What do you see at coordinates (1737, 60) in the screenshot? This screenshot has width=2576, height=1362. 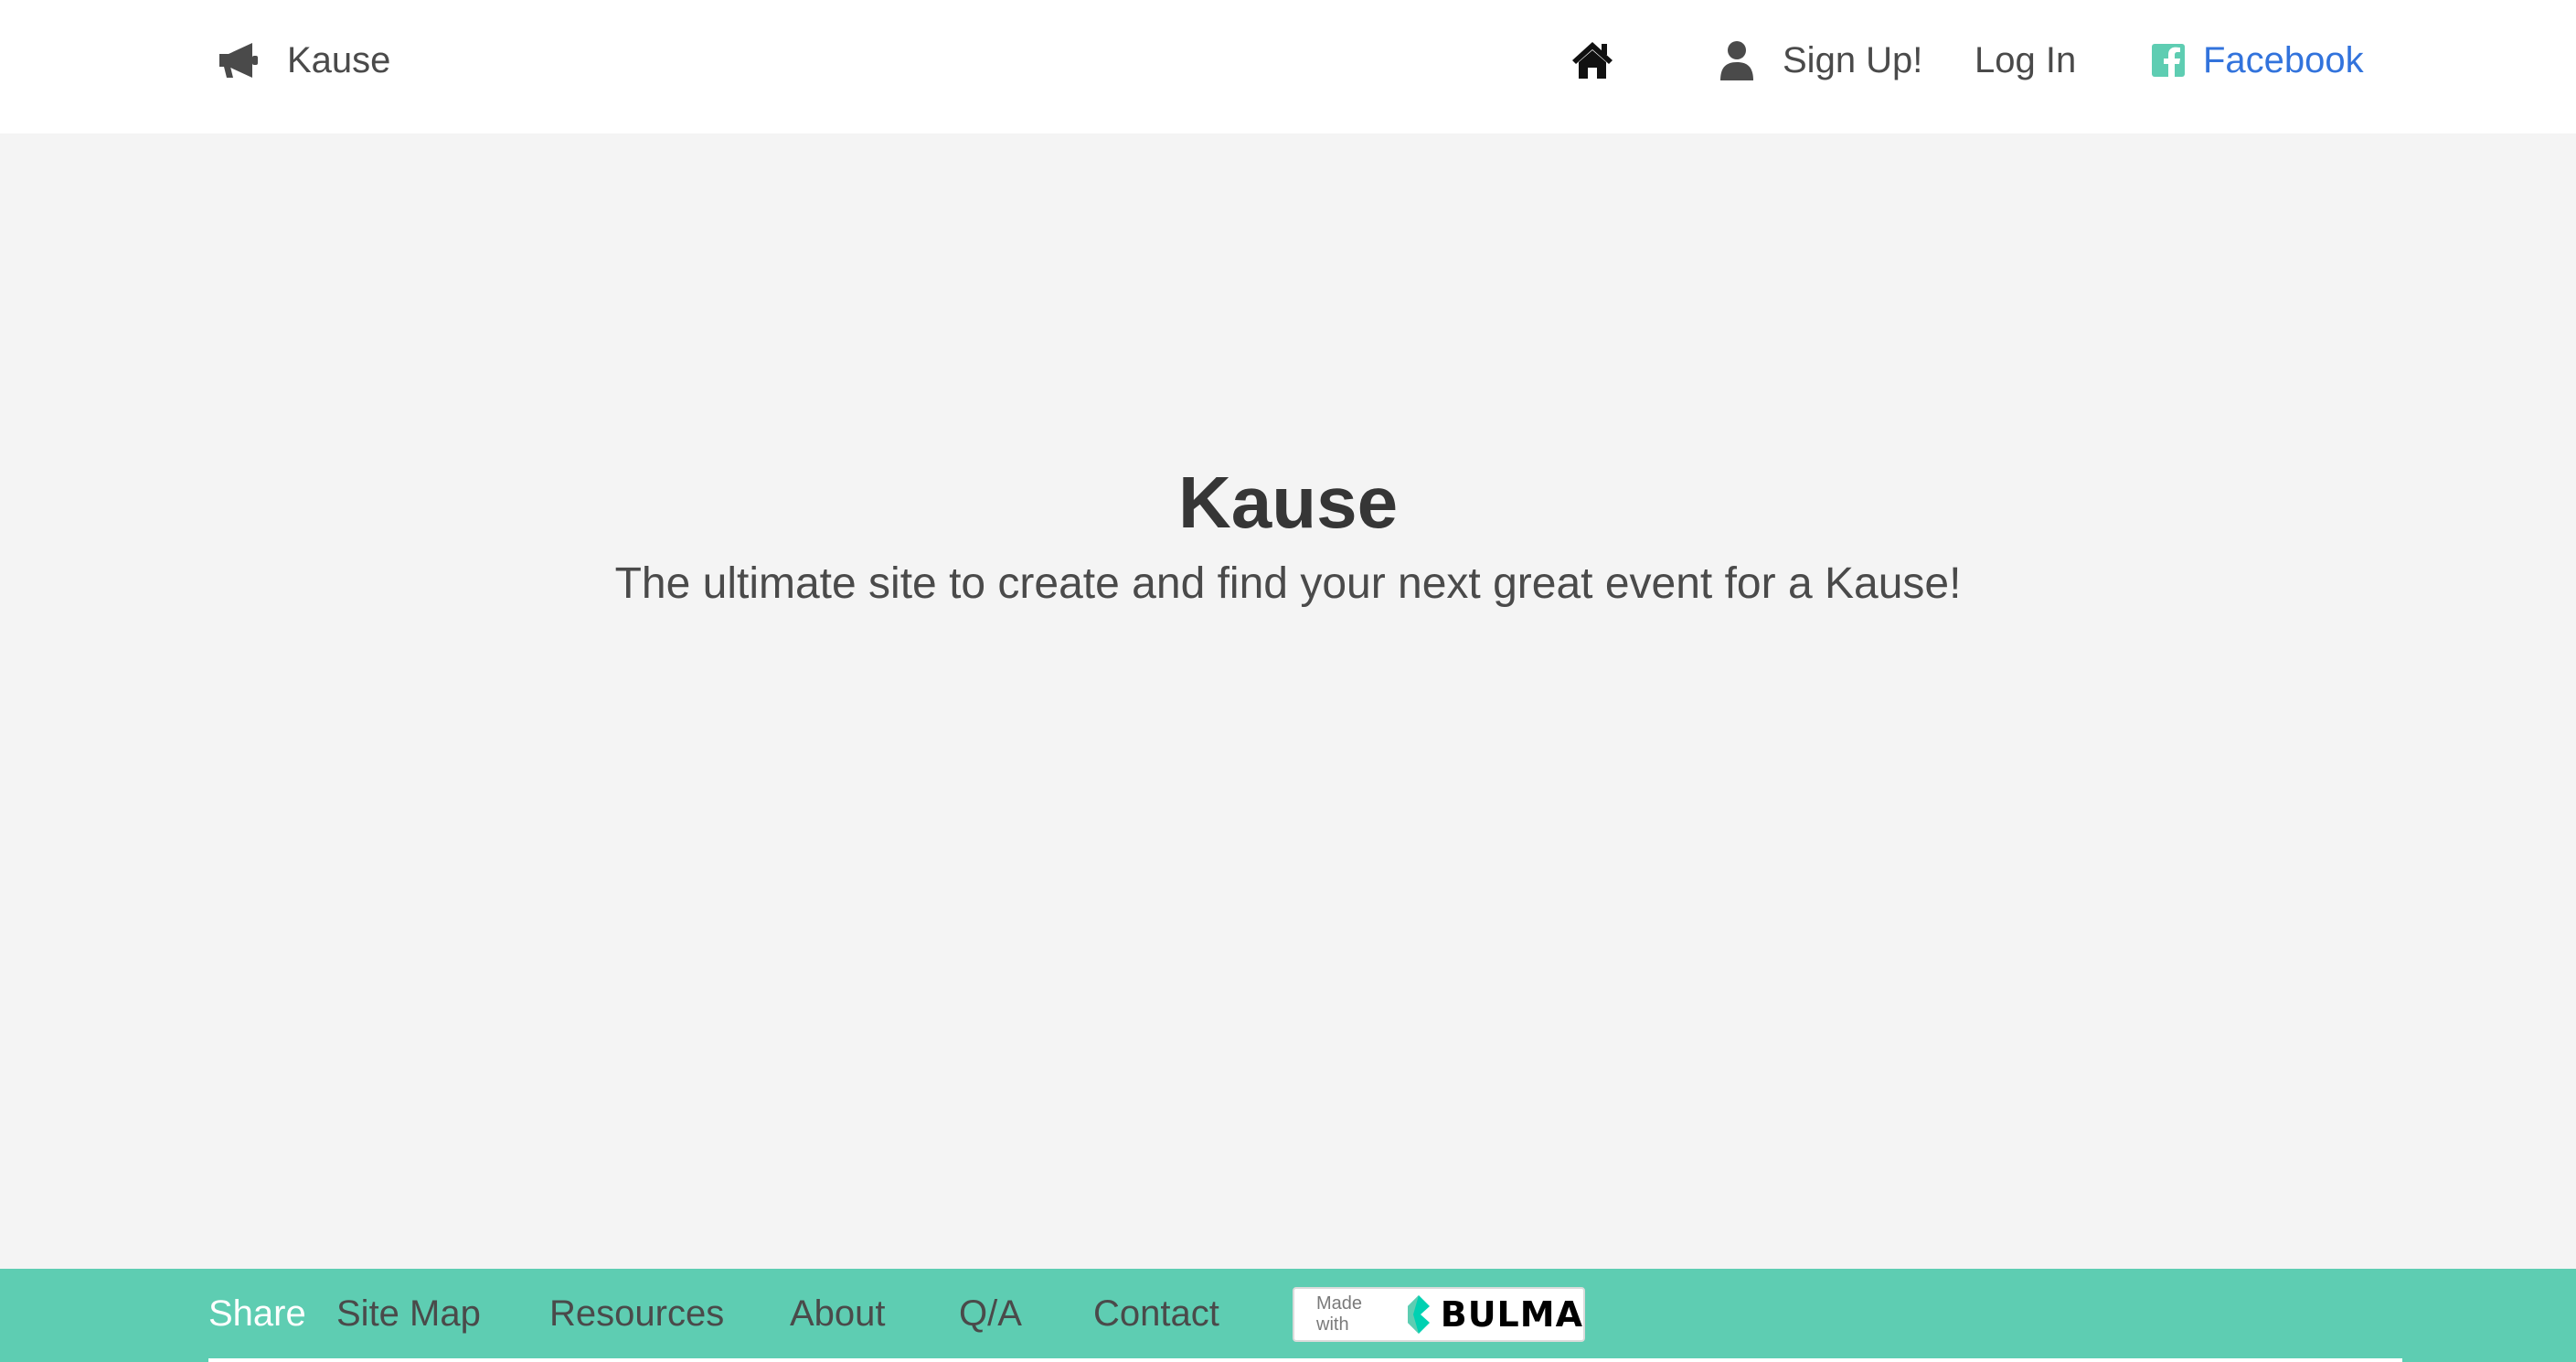 I see `user-icon` at bounding box center [1737, 60].